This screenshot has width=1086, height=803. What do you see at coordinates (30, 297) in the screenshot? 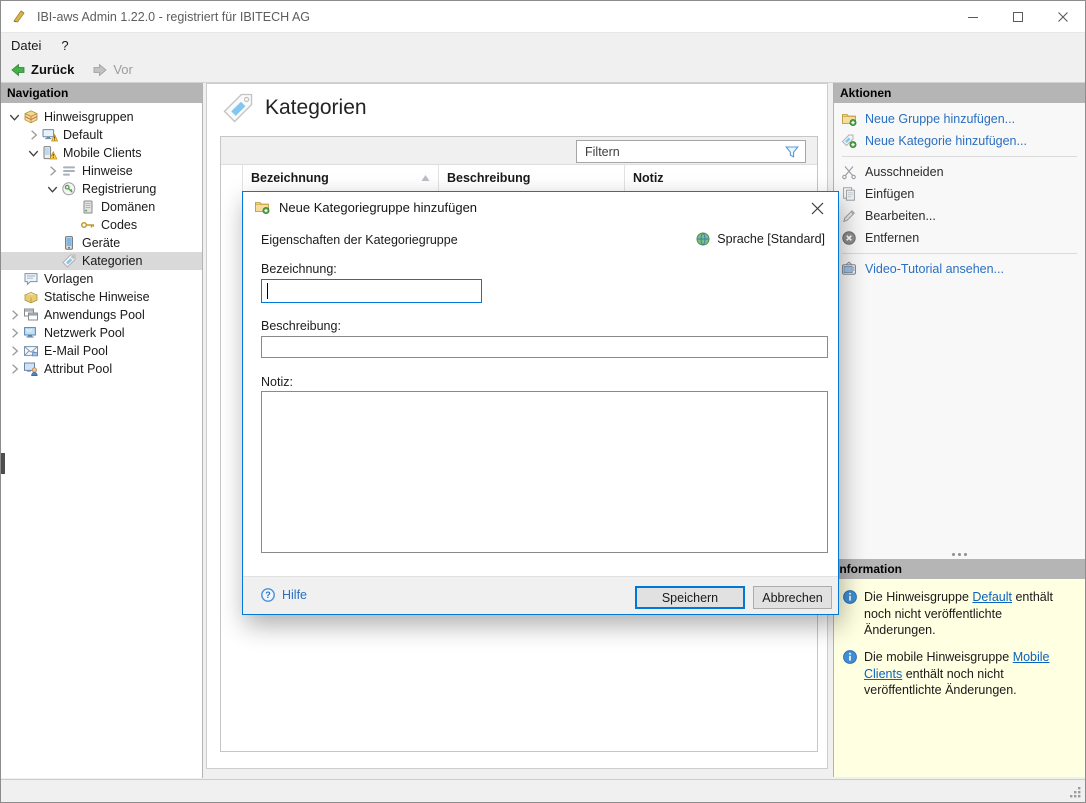
I see `static-box-icon` at bounding box center [30, 297].